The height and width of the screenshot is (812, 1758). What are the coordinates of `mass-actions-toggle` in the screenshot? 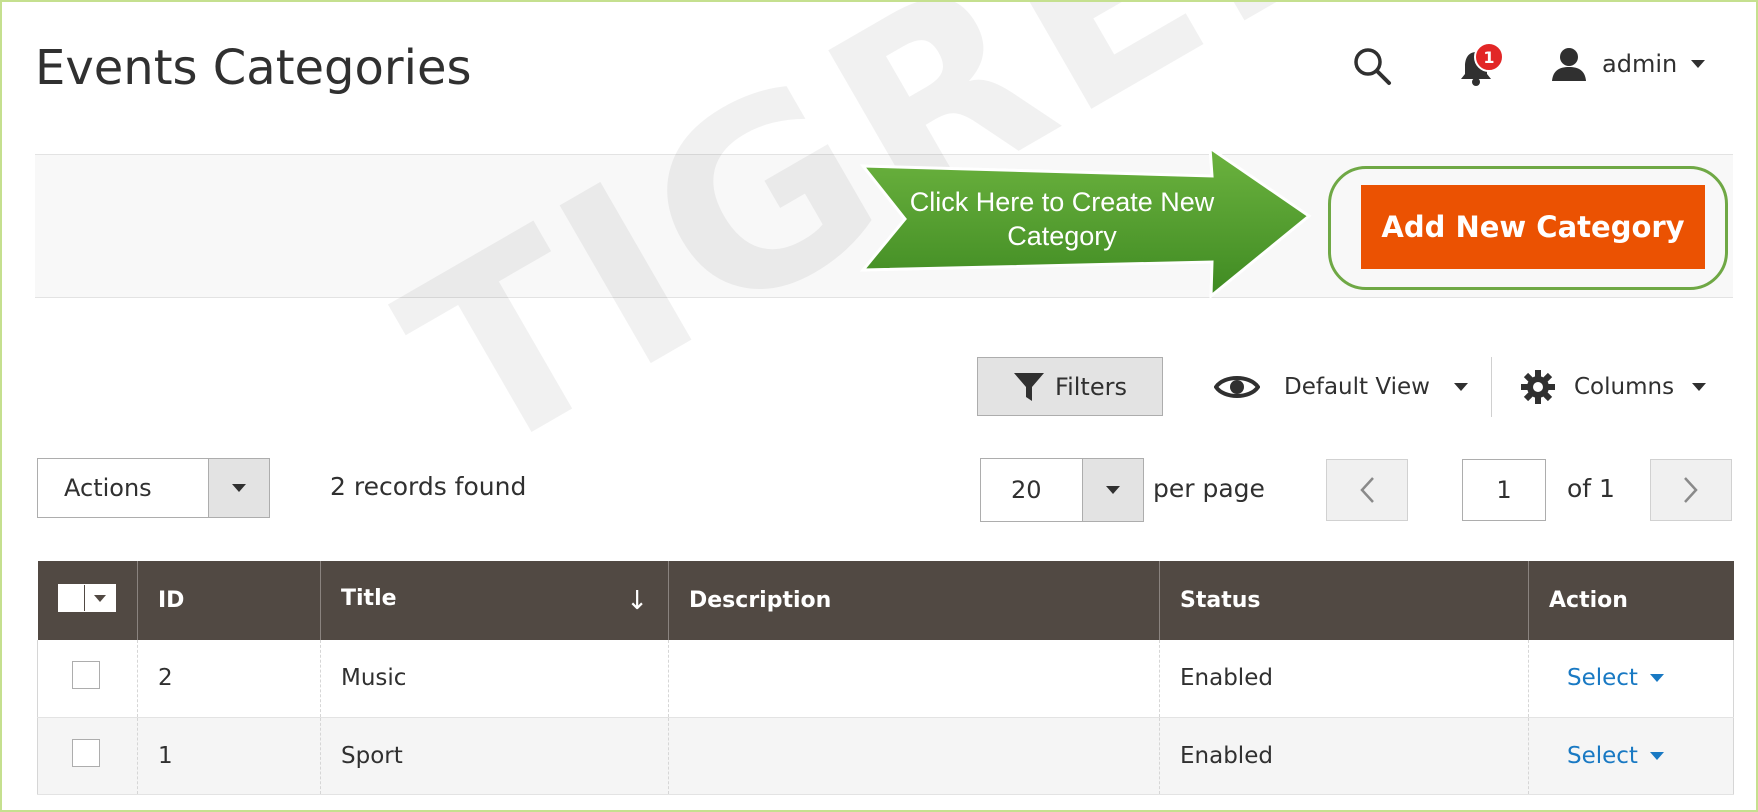 It's located at (238, 488).